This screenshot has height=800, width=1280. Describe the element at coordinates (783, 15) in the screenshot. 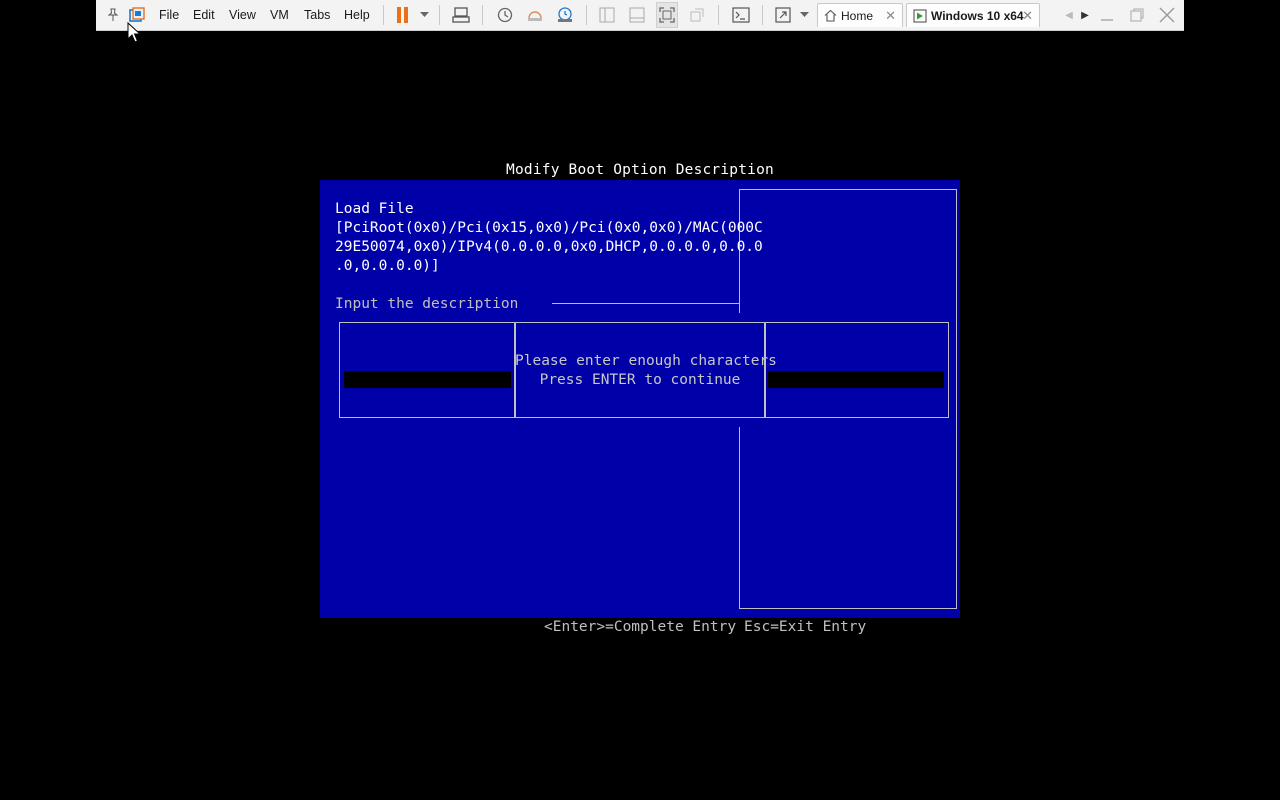

I see `stretch-icon` at that location.